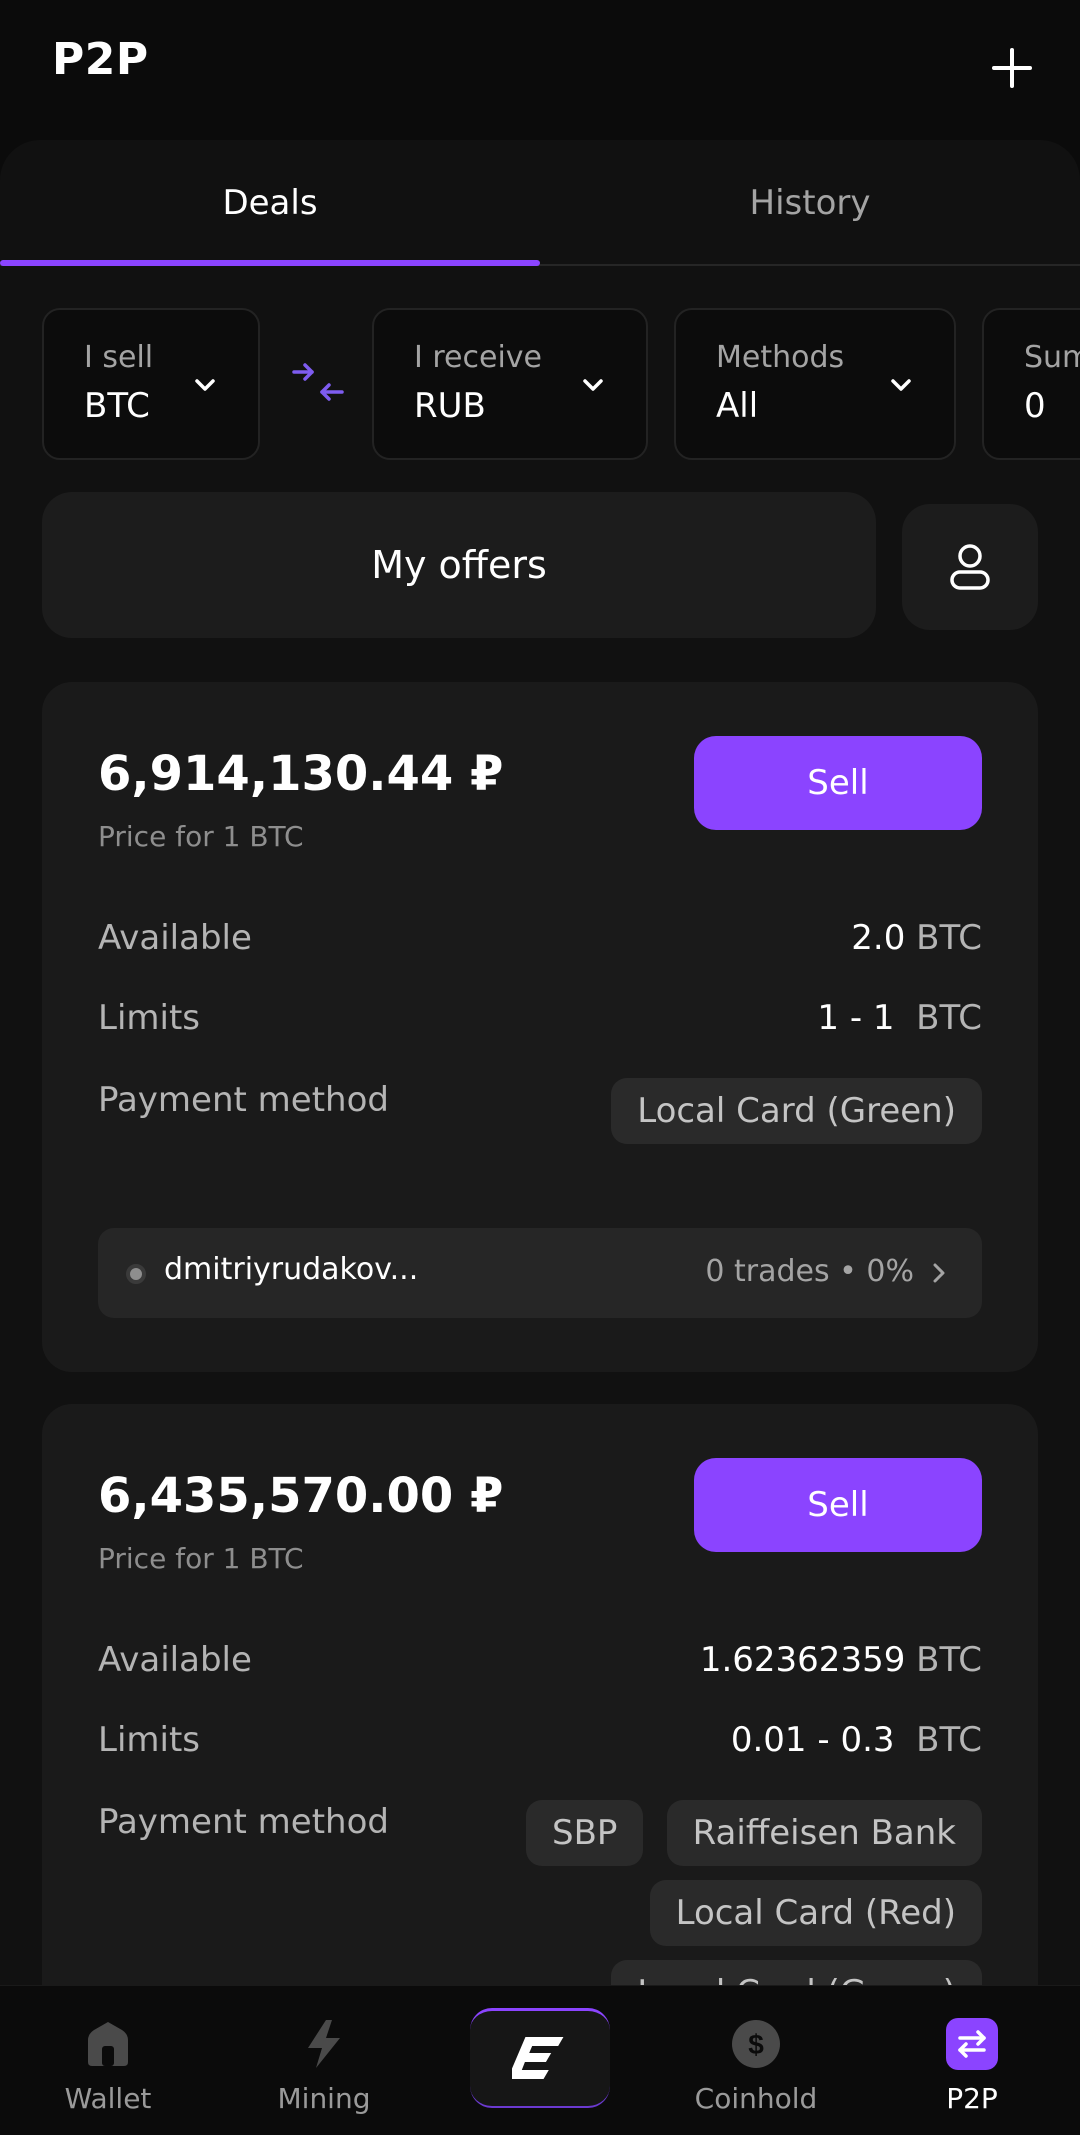 The image size is (1080, 2135). Describe the element at coordinates (780, 357) in the screenshot. I see `methods-filter-label: Methods` at that location.